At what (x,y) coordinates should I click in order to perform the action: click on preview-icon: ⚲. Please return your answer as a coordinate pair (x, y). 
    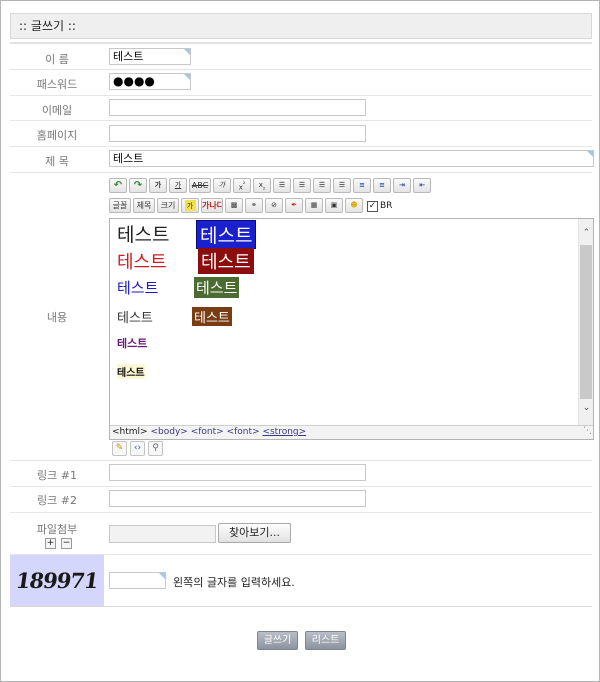
    Looking at the image, I should click on (155, 448).